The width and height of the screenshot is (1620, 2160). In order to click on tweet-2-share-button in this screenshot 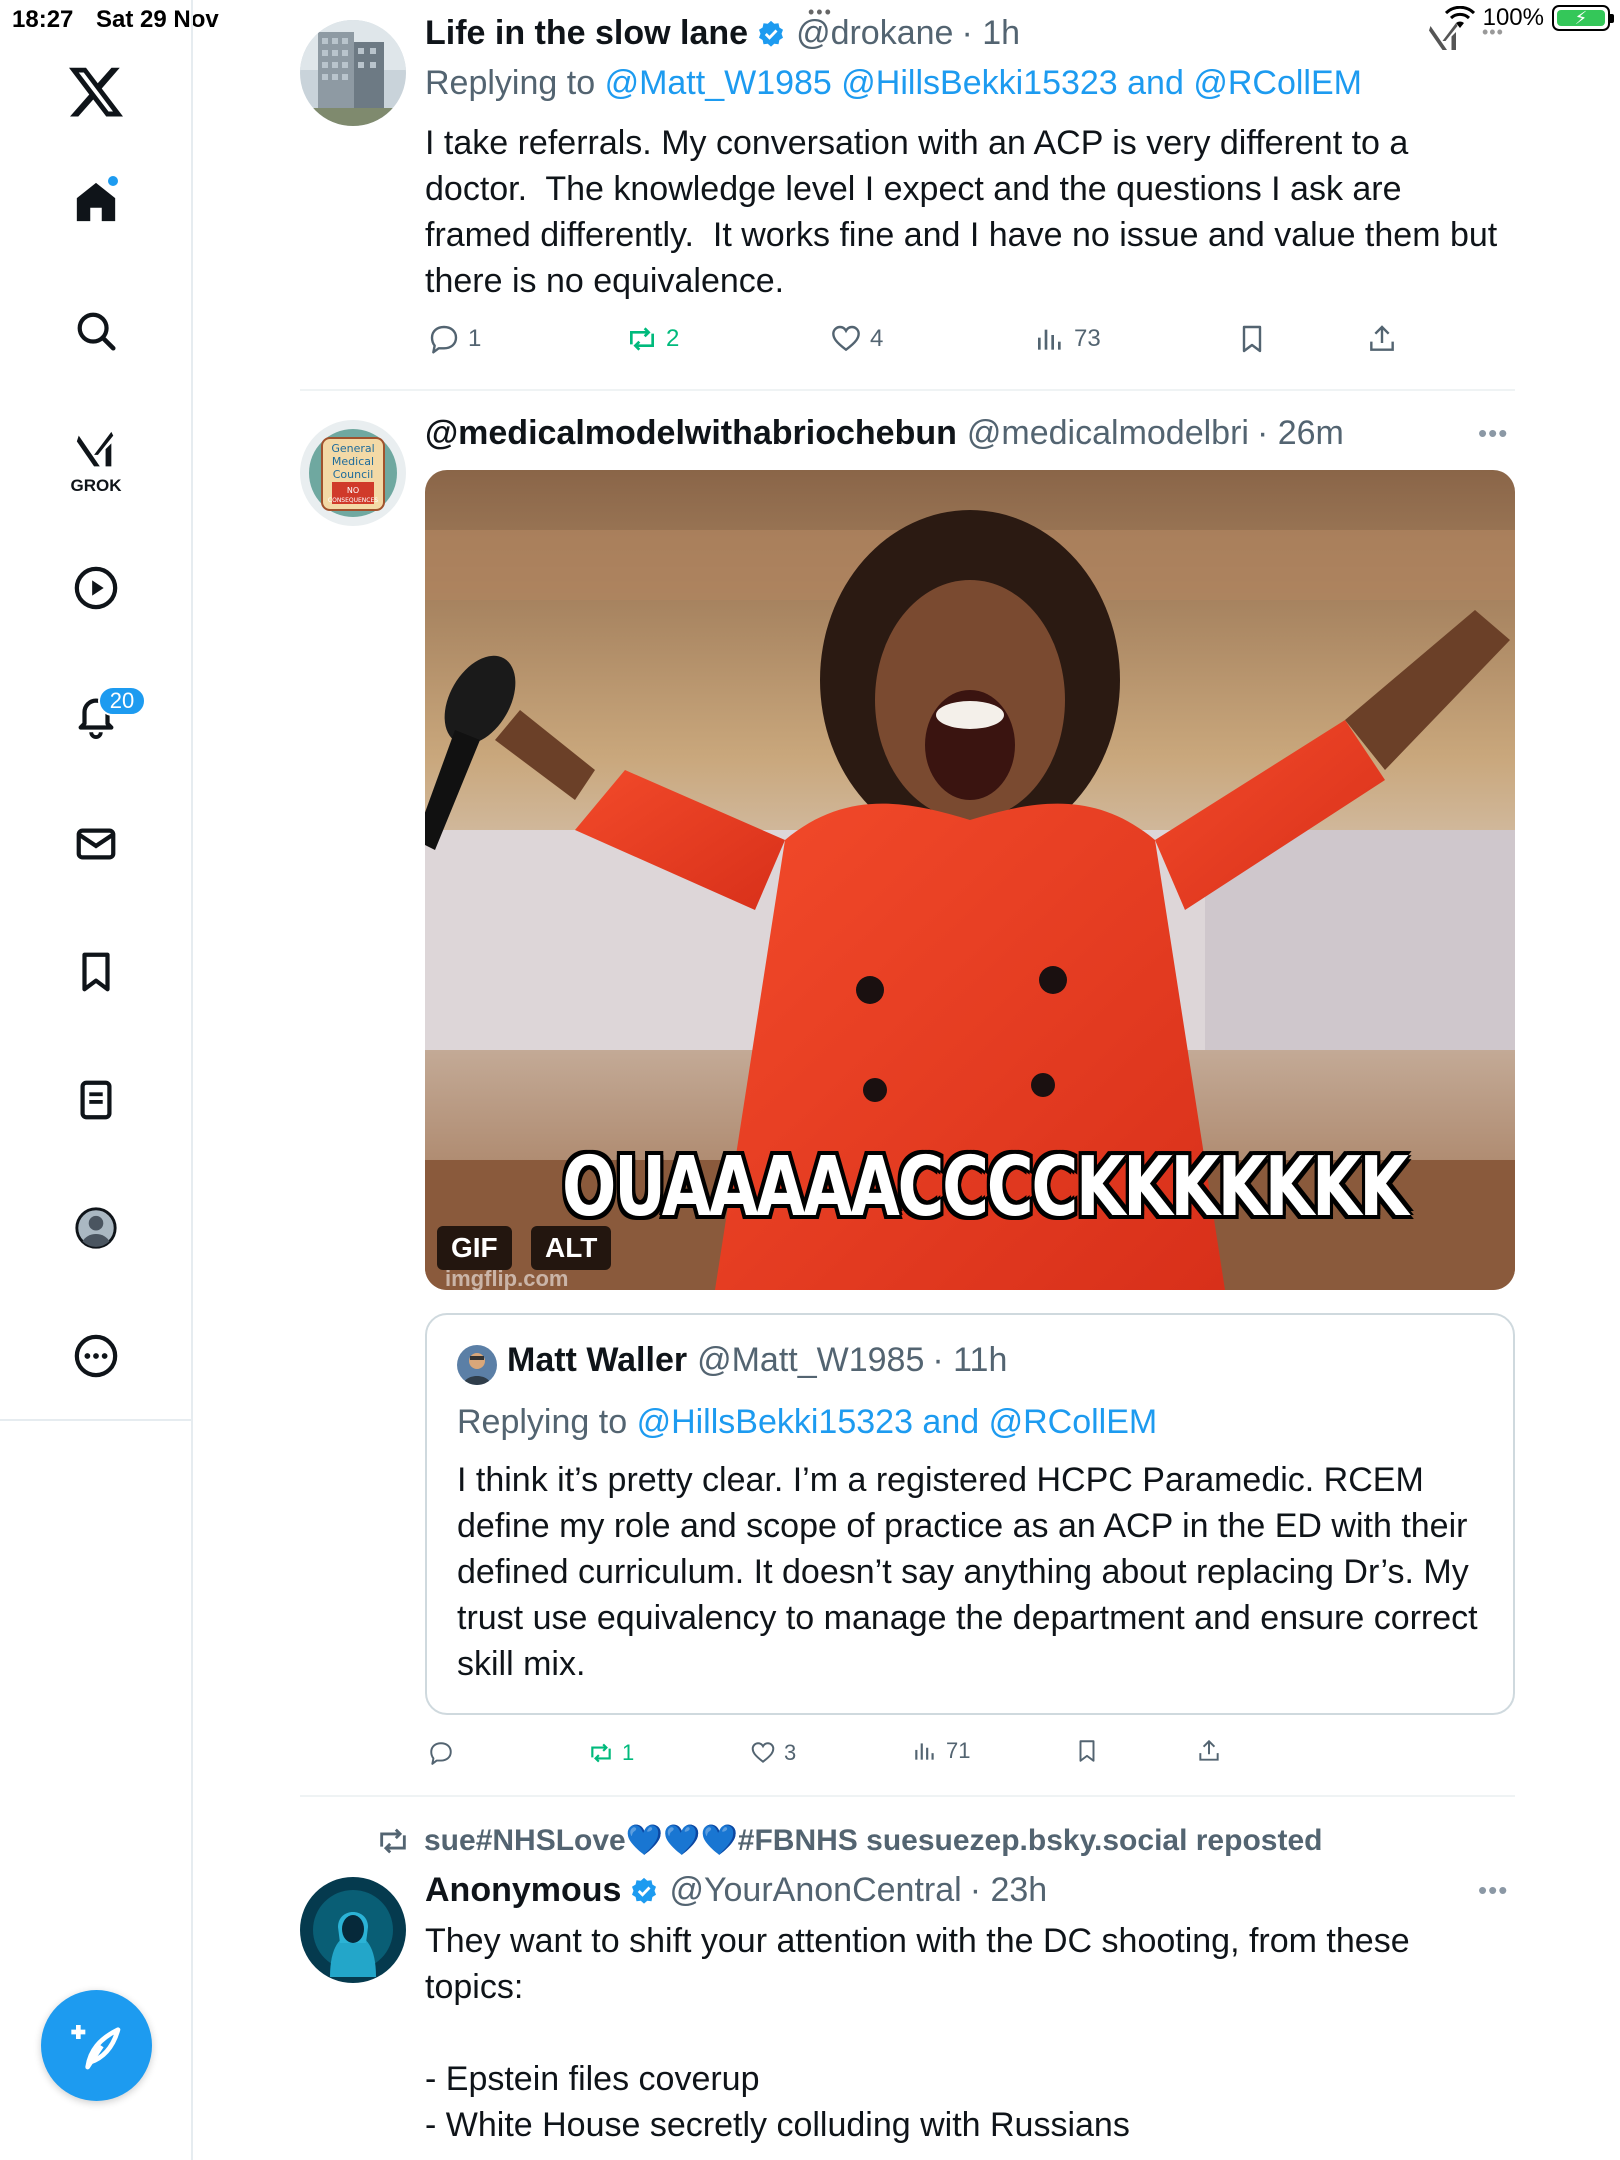, I will do `click(1209, 1751)`.